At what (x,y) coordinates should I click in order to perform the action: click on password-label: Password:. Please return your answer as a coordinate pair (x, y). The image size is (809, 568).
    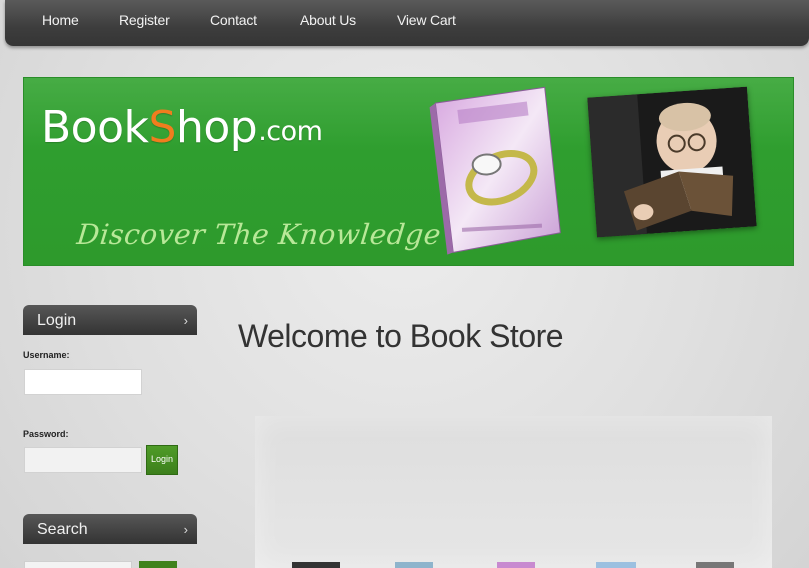
    Looking at the image, I should click on (46, 434).